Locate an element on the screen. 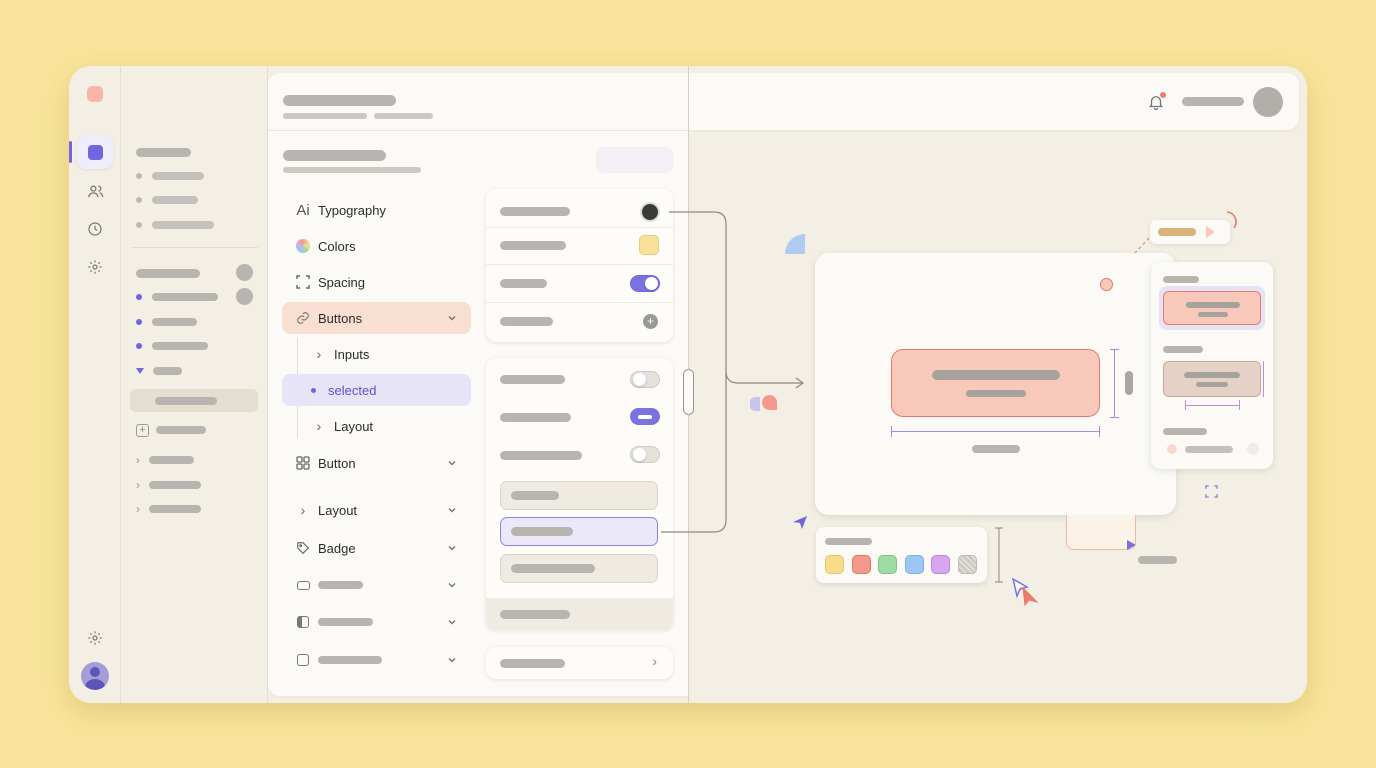 Image resolution: width=1376 pixels, height=768 pixels. tooltip-chip is located at coordinates (1190, 232).